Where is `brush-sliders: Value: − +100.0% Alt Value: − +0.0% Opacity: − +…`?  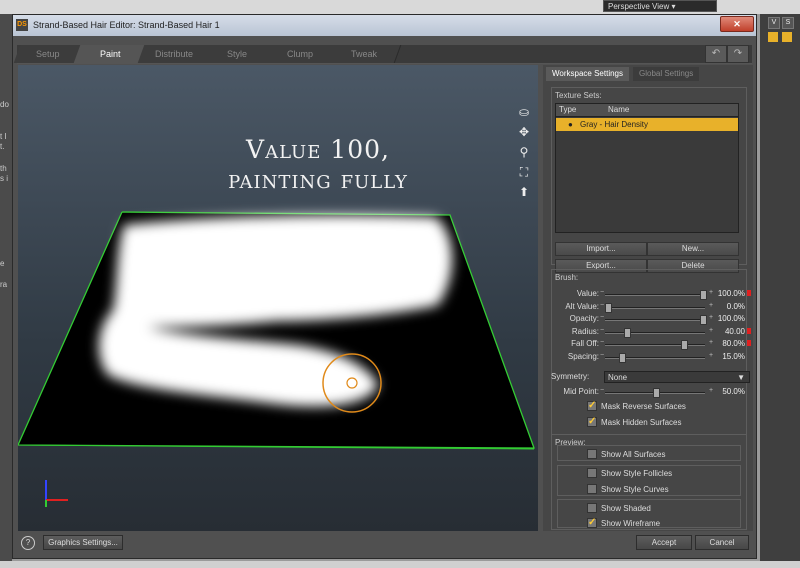 brush-sliders: Value: − +100.0% Alt Value: − +0.0% Opacity: − +… is located at coordinates (648, 327).